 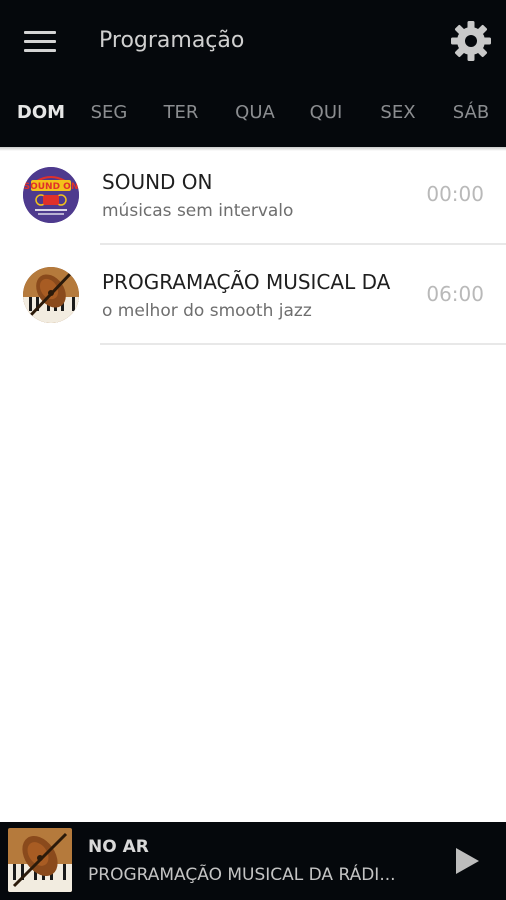 What do you see at coordinates (41, 114) in the screenshot?
I see `tab-dom: DOM` at bounding box center [41, 114].